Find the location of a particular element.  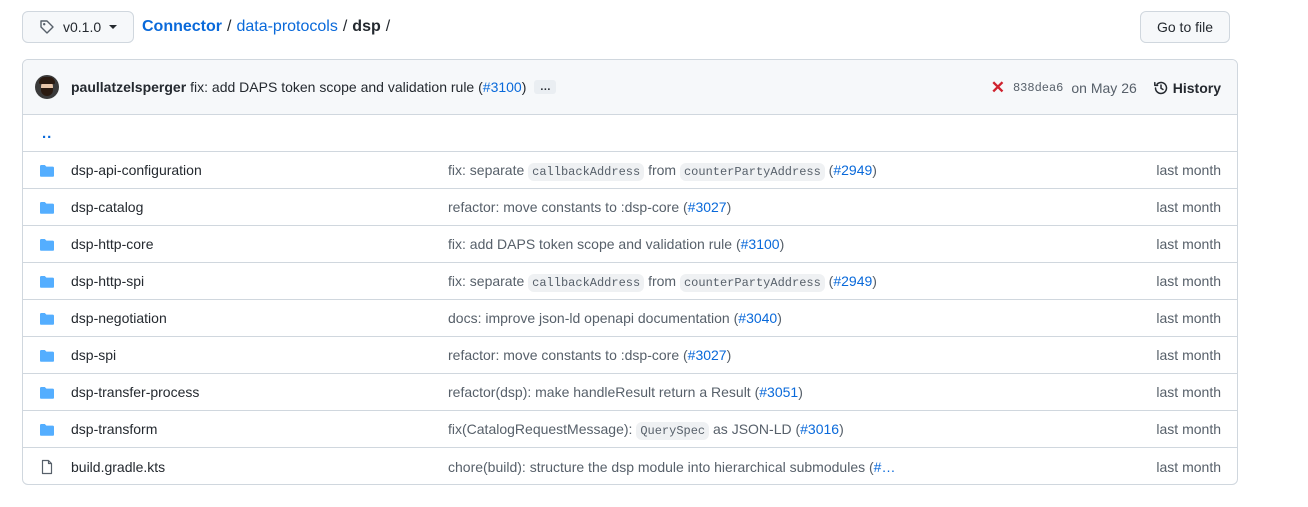

file-name-link: dsp-transform is located at coordinates (114, 429).